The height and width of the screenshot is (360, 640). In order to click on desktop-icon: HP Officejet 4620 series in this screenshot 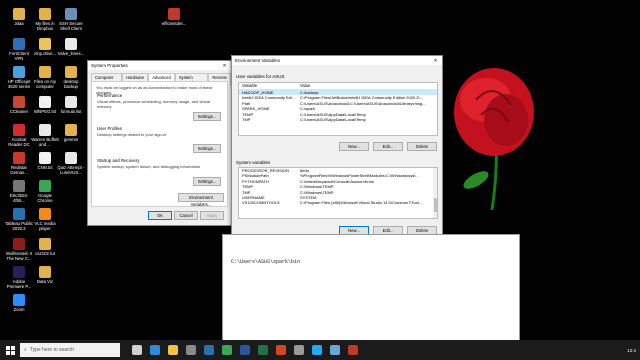, I will do `click(19, 77)`.